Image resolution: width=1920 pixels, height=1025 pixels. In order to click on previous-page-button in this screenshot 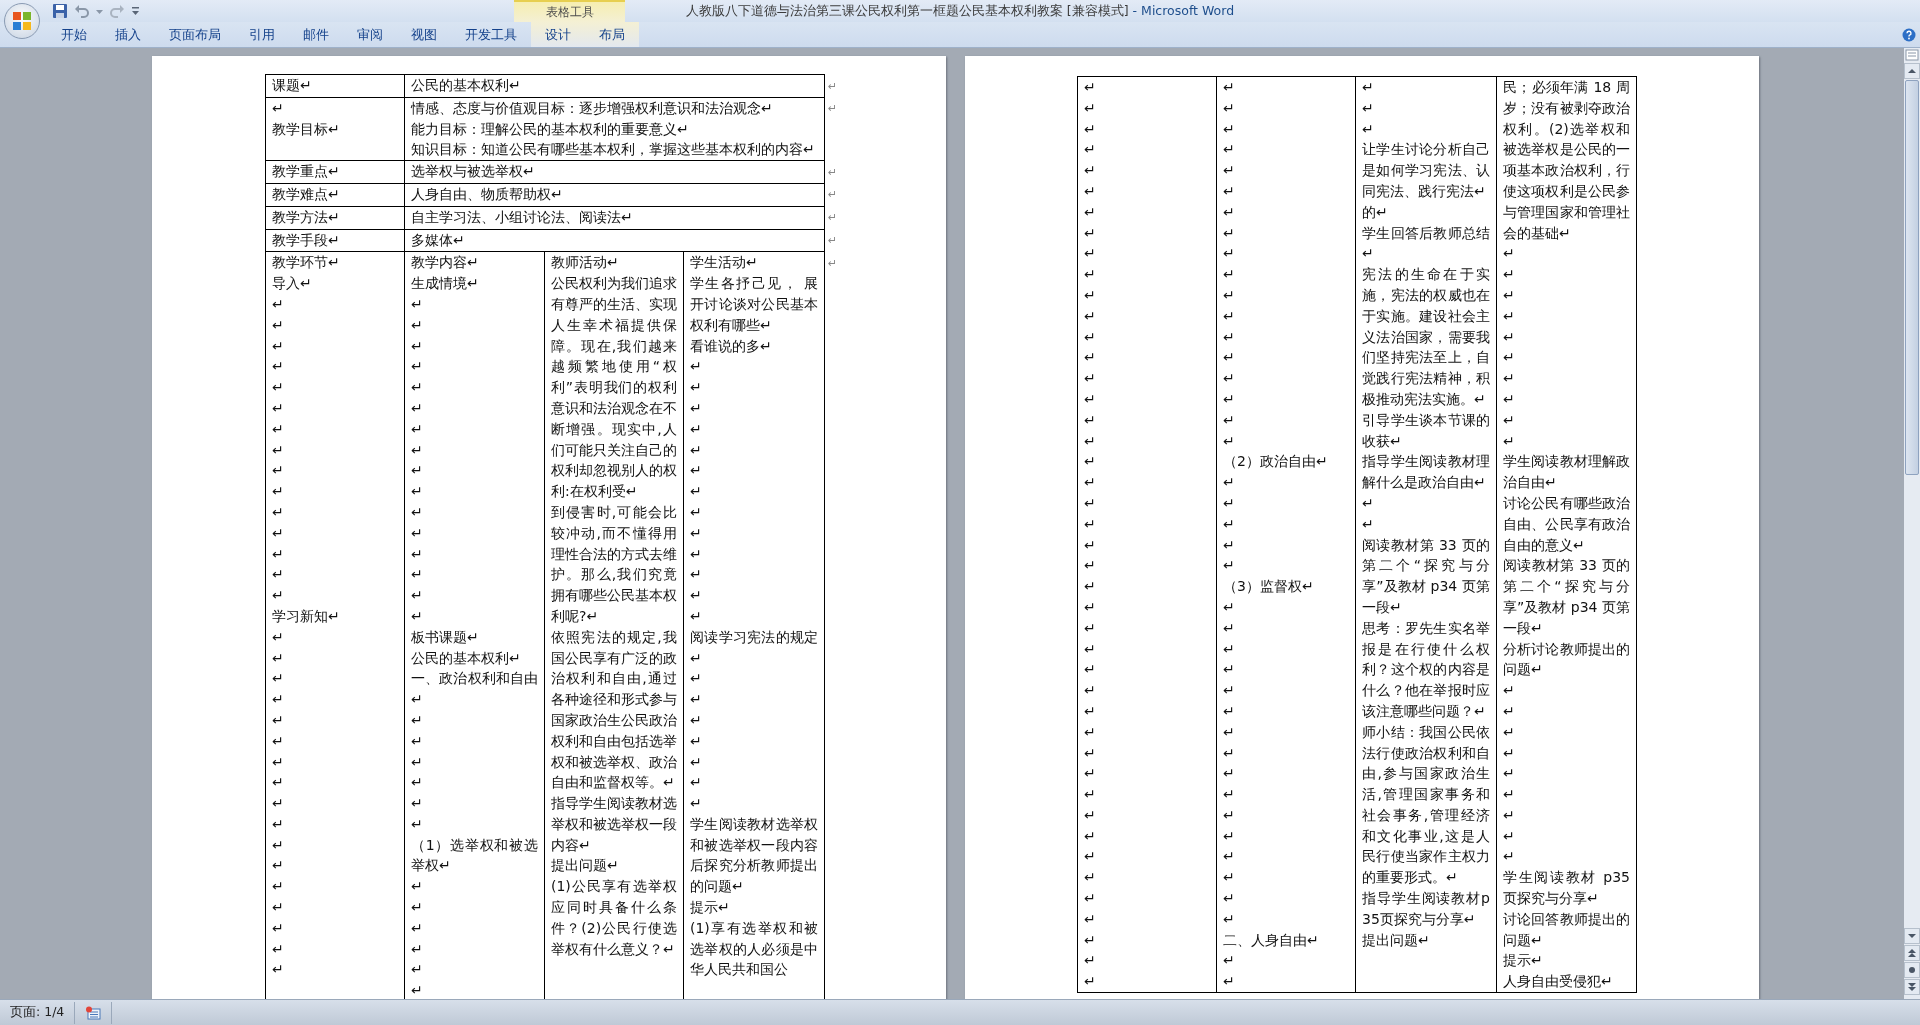, I will do `click(1912, 953)`.